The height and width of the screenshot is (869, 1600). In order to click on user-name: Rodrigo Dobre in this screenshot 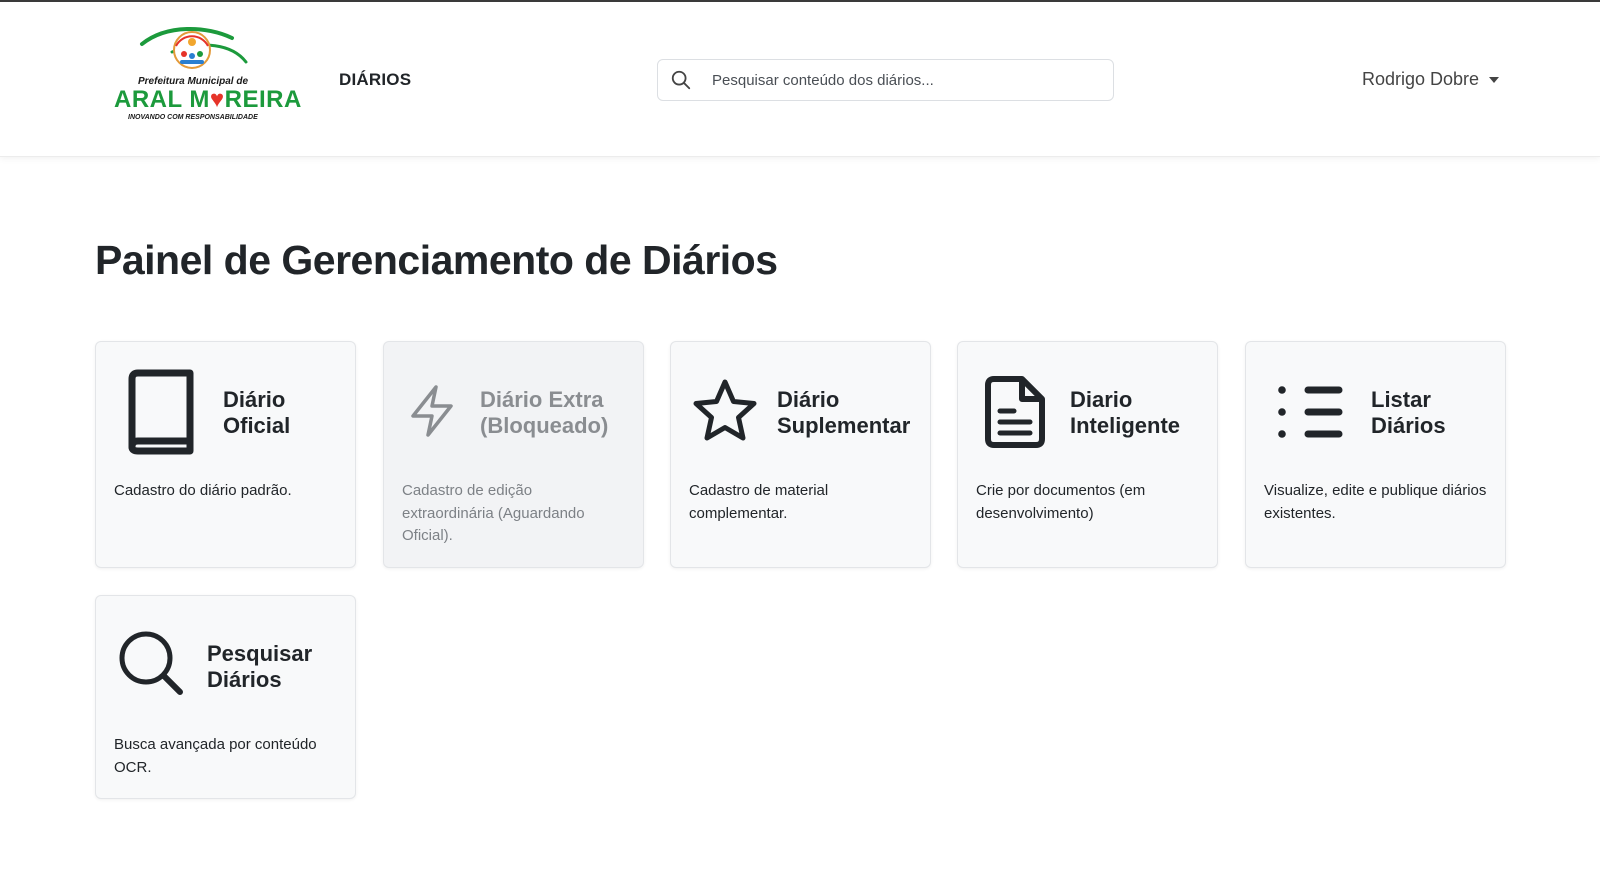, I will do `click(1421, 79)`.